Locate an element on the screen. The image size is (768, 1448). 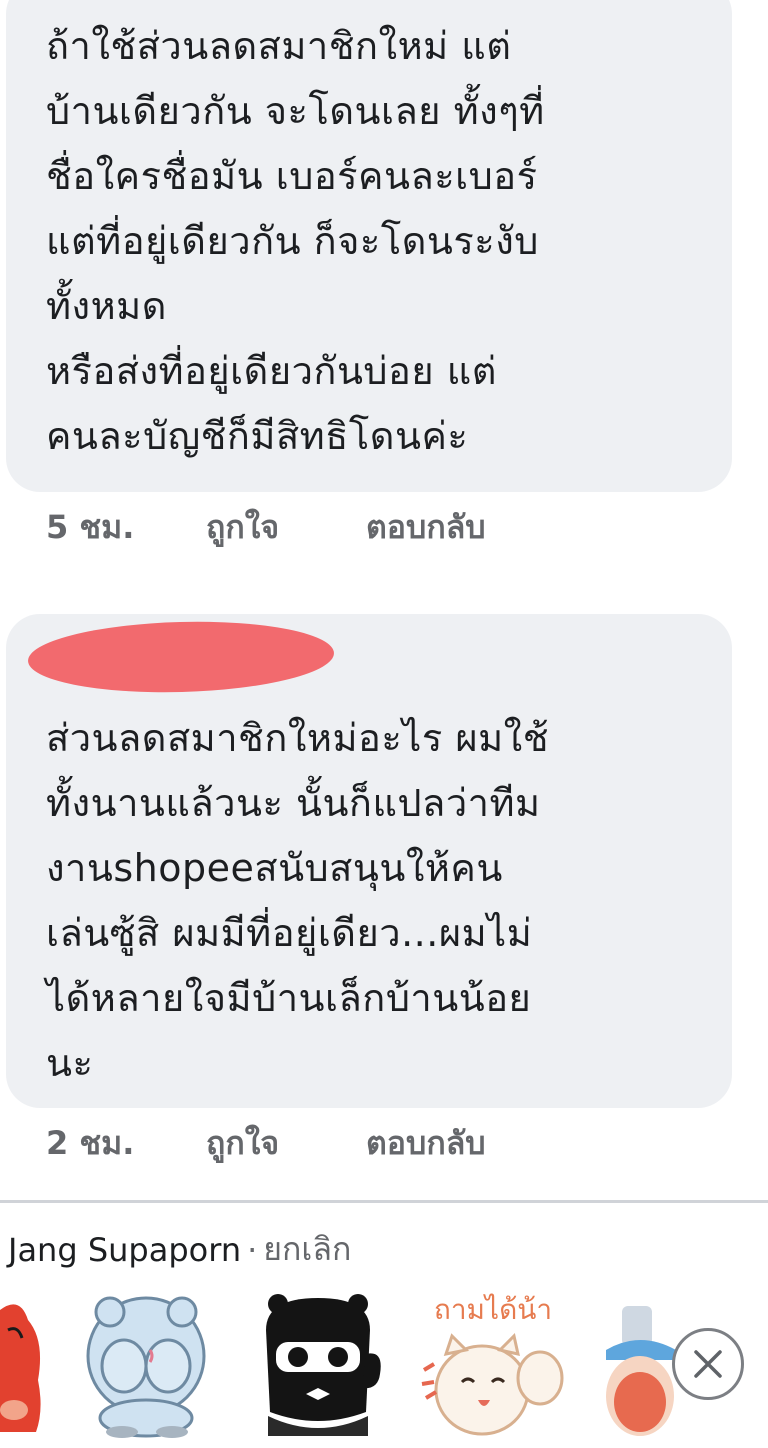
comment-actions: 5 ชม. ถูกใจ ตอบกลับ is located at coordinates (266, 527).